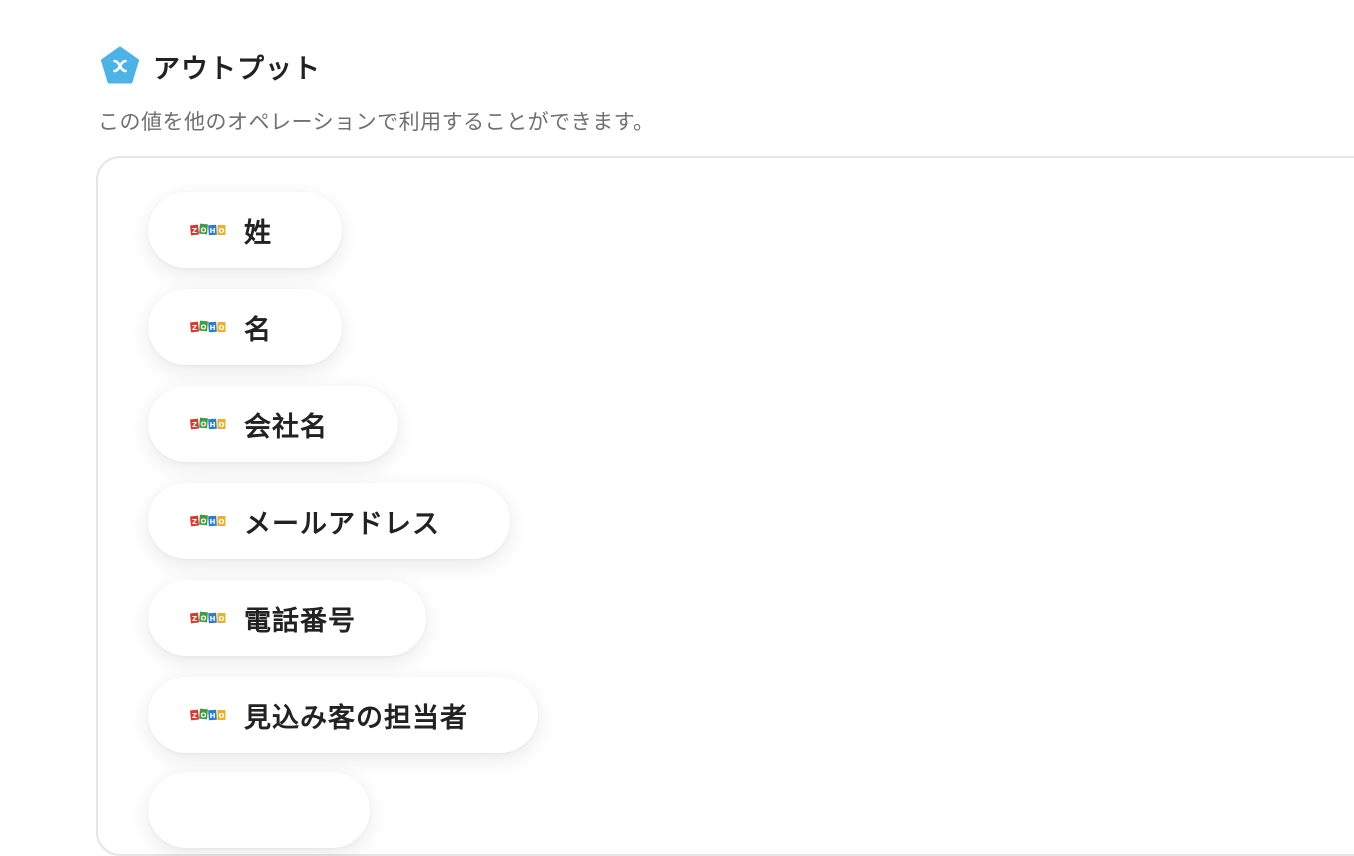 The height and width of the screenshot is (856, 1354). I want to click on yoom-pentagon-icon, so click(120, 65).